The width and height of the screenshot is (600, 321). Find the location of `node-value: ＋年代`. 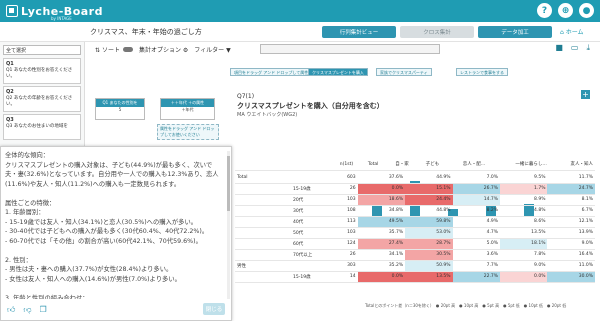

node-value: ＋年代 is located at coordinates (187, 109).